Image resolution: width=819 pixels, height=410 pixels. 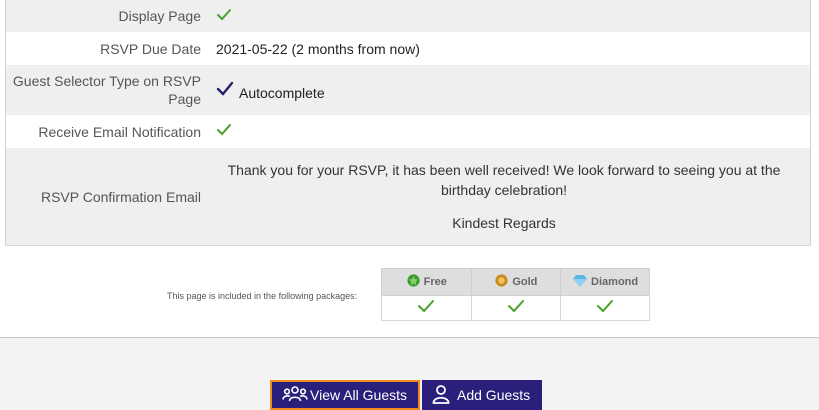 What do you see at coordinates (516, 282) in the screenshot?
I see `package-header-gold: Gold` at bounding box center [516, 282].